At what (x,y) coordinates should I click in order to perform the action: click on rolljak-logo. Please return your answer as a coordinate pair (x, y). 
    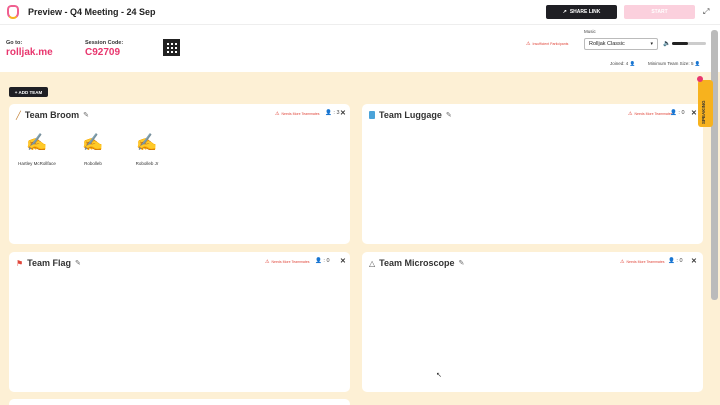
    Looking at the image, I should click on (13, 12).